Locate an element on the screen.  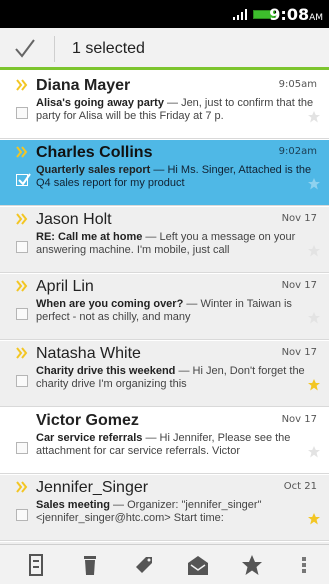
mail-date: 9:05am is located at coordinates (297, 84).